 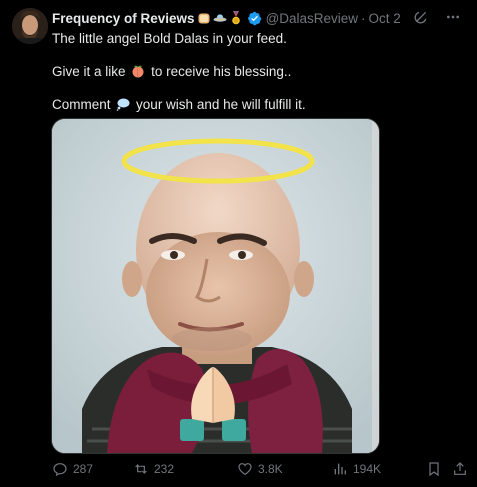 I want to click on ufo-icon, so click(x=220, y=18).